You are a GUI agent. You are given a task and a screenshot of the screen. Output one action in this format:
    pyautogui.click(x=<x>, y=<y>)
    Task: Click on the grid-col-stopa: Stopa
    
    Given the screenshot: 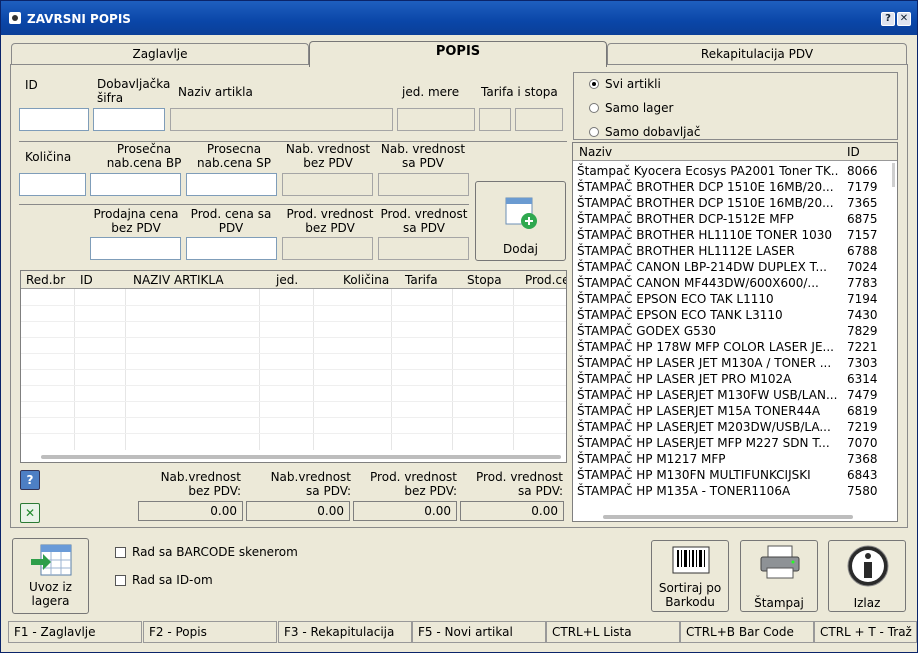 What is the action you would take?
    pyautogui.click(x=484, y=280)
    